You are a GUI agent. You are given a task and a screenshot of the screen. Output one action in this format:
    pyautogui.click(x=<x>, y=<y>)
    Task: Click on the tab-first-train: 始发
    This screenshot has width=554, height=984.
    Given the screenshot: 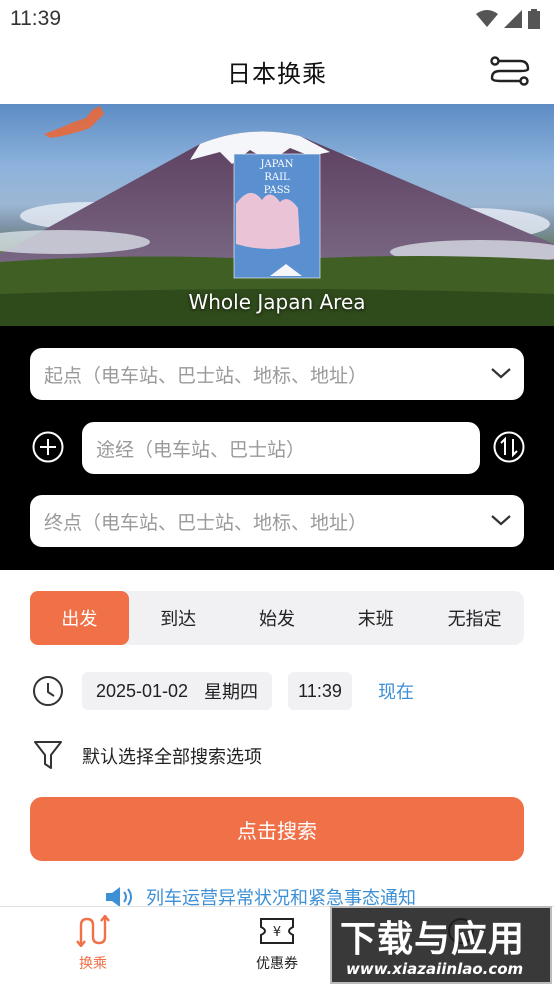 What is the action you would take?
    pyautogui.click(x=277, y=618)
    